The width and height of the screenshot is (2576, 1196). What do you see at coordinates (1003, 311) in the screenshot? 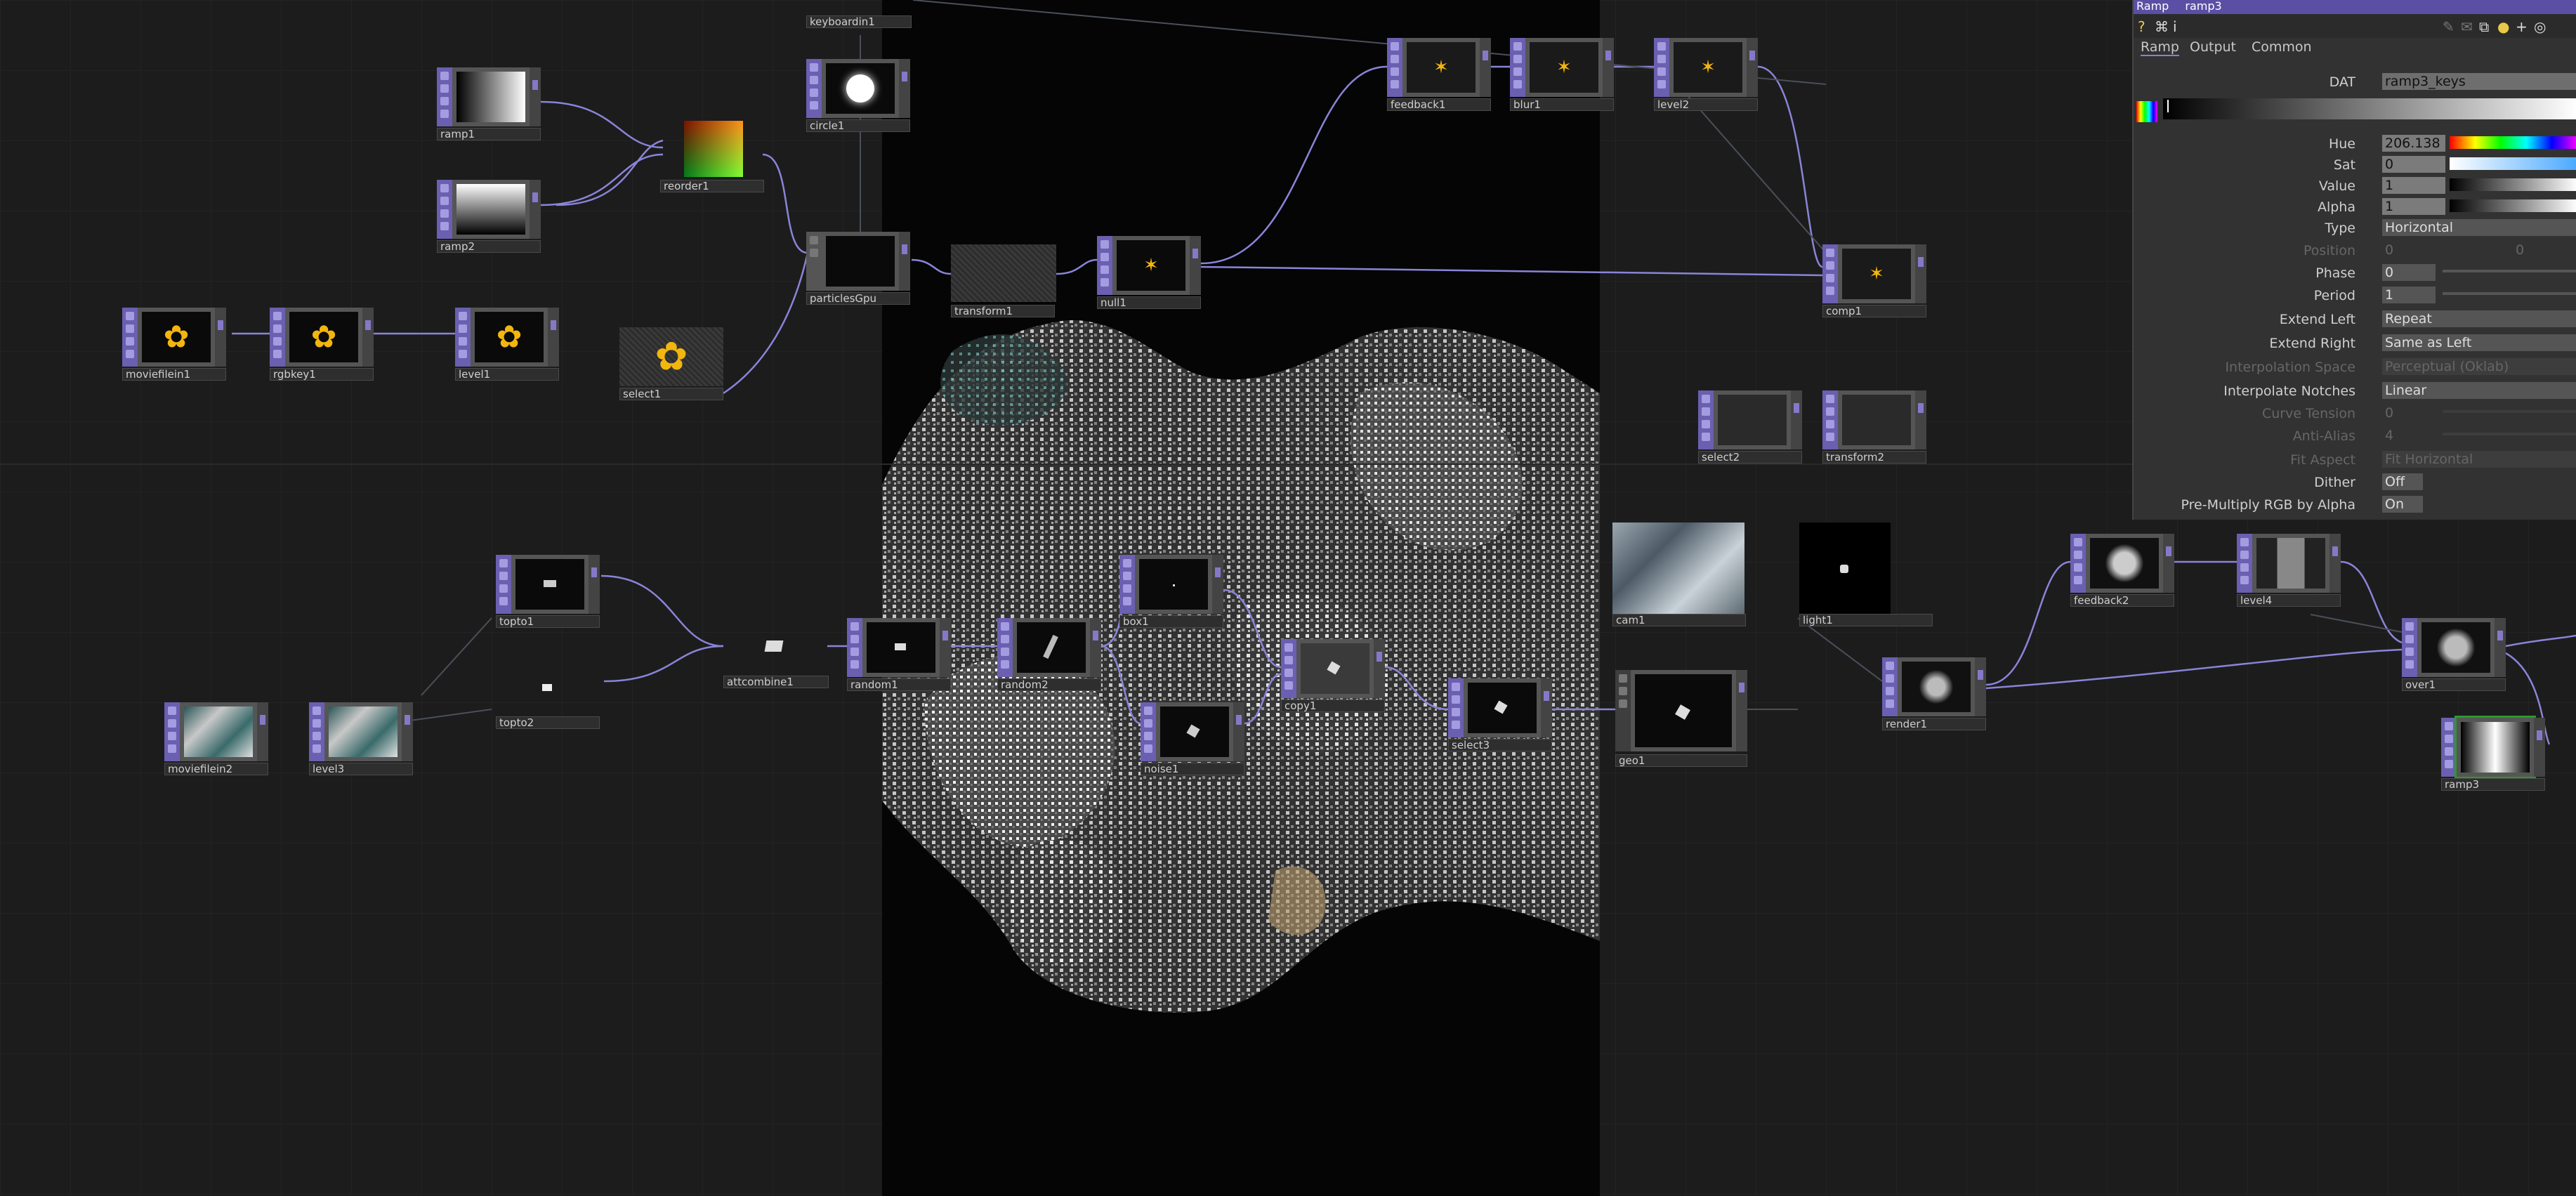
I see `node-label: transform1` at bounding box center [1003, 311].